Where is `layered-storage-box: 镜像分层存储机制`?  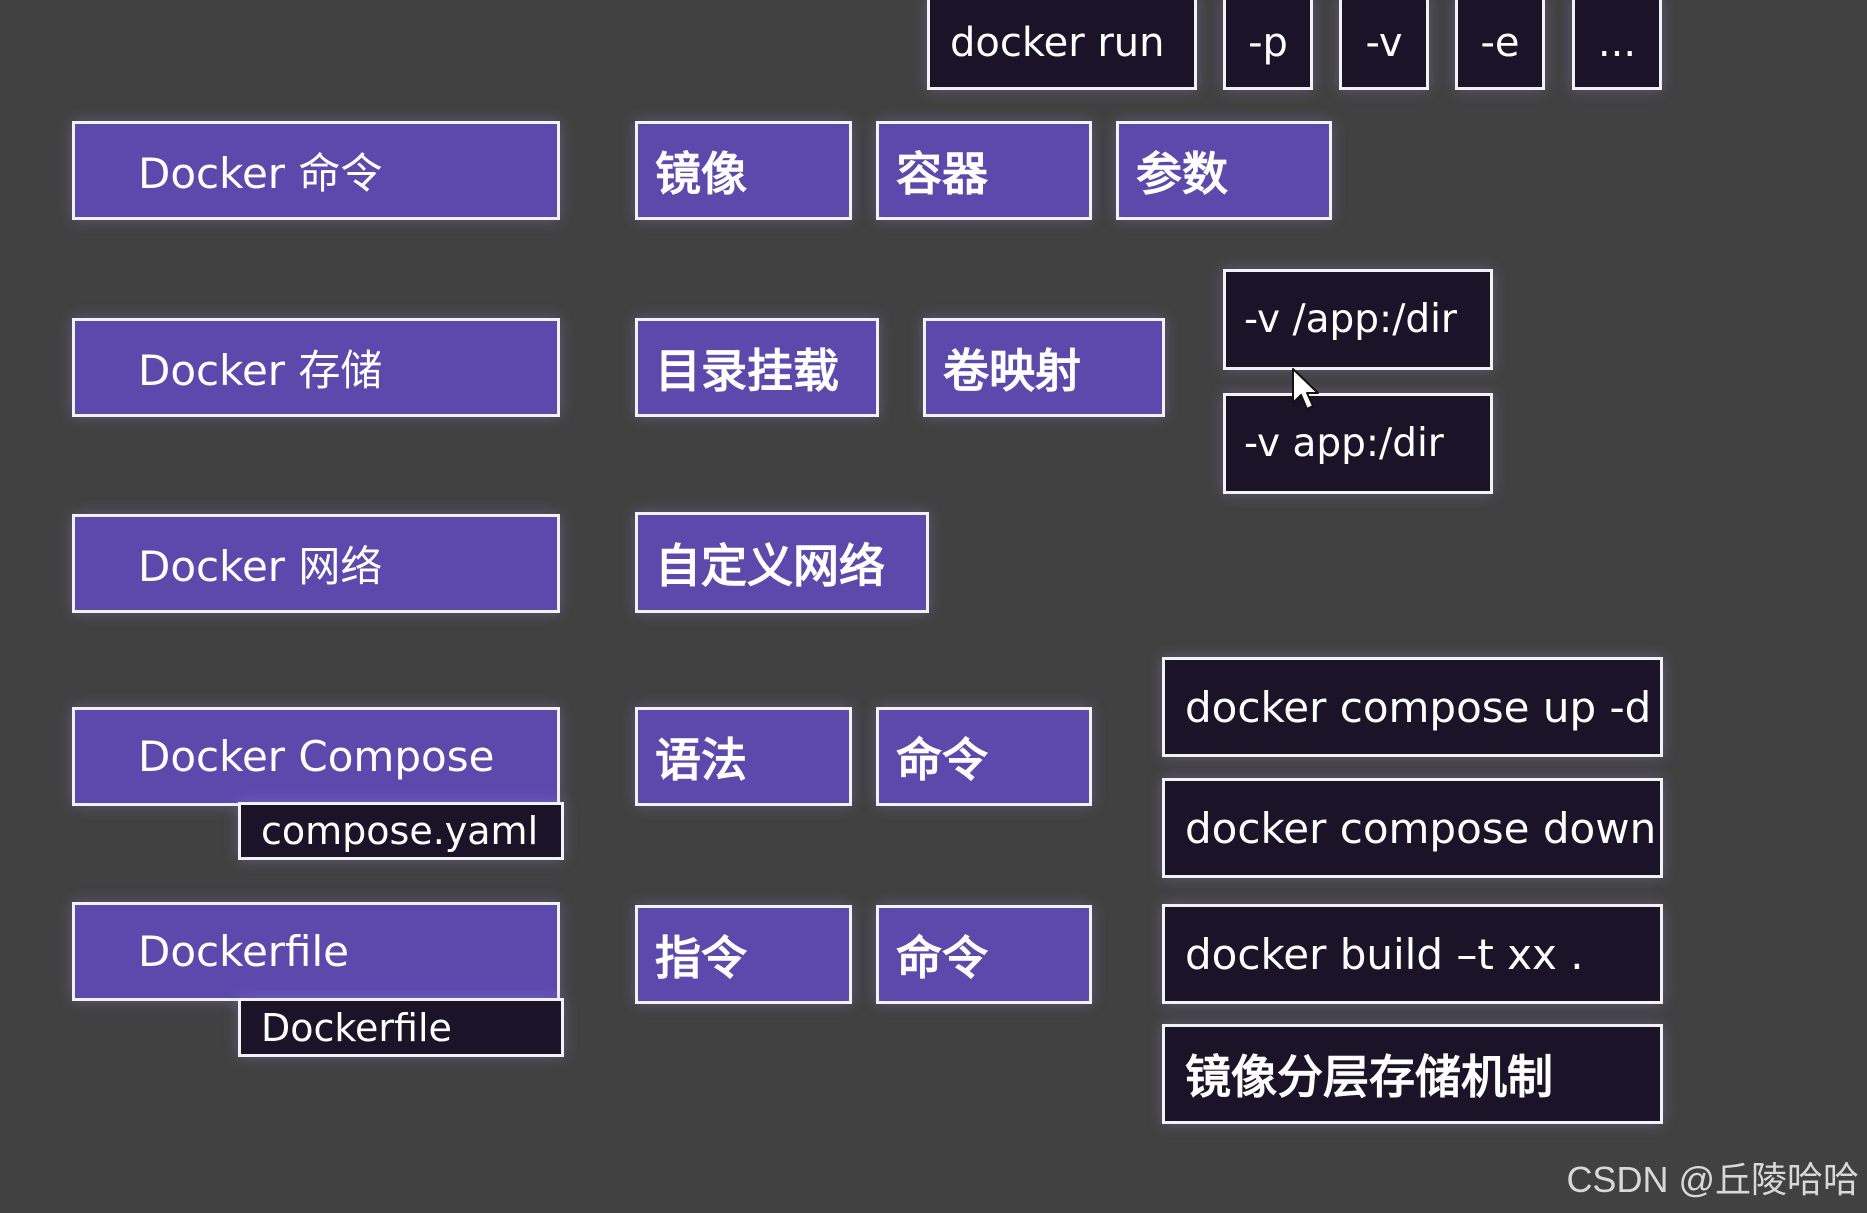
layered-storage-box: 镜像分层存储机制 is located at coordinates (1412, 1074).